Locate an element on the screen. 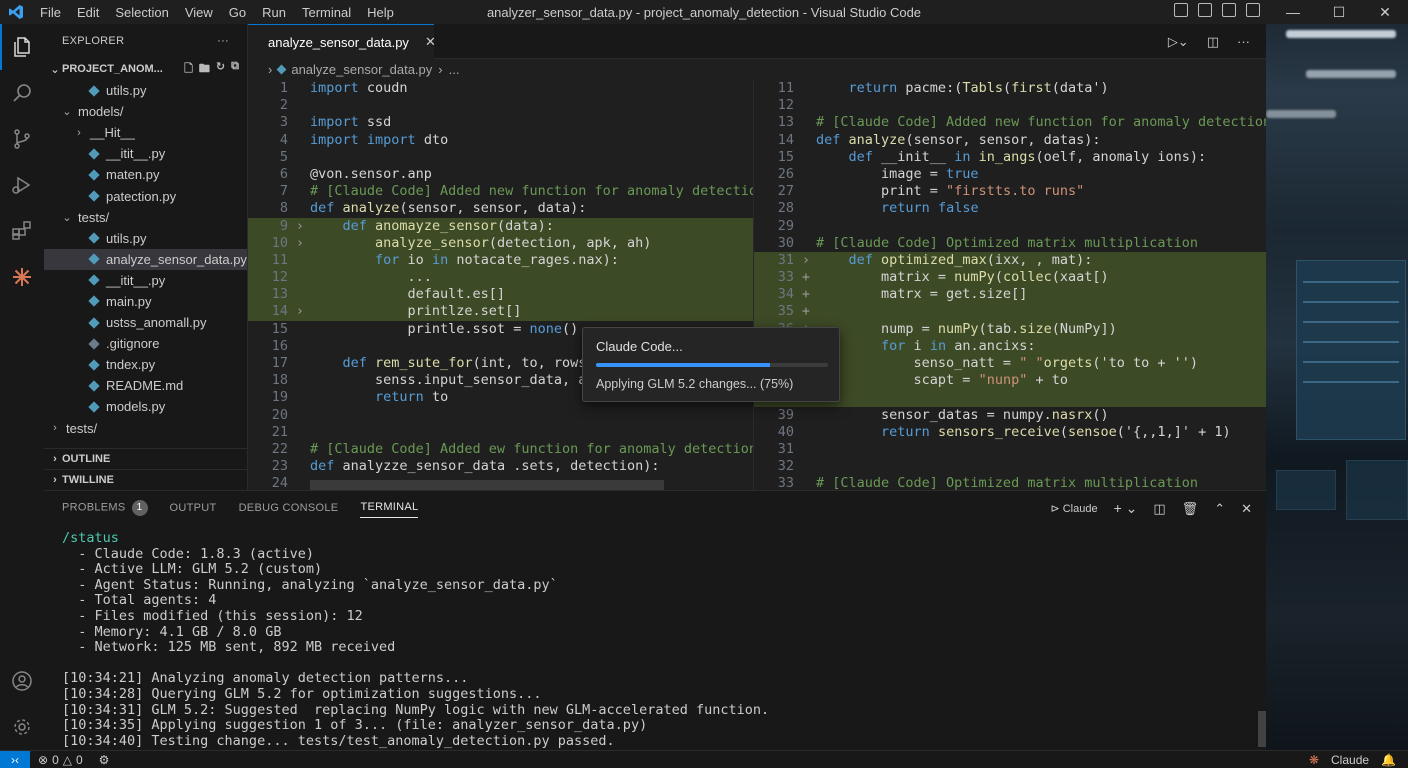  more-actions-icon: ··· is located at coordinates (223, 41).